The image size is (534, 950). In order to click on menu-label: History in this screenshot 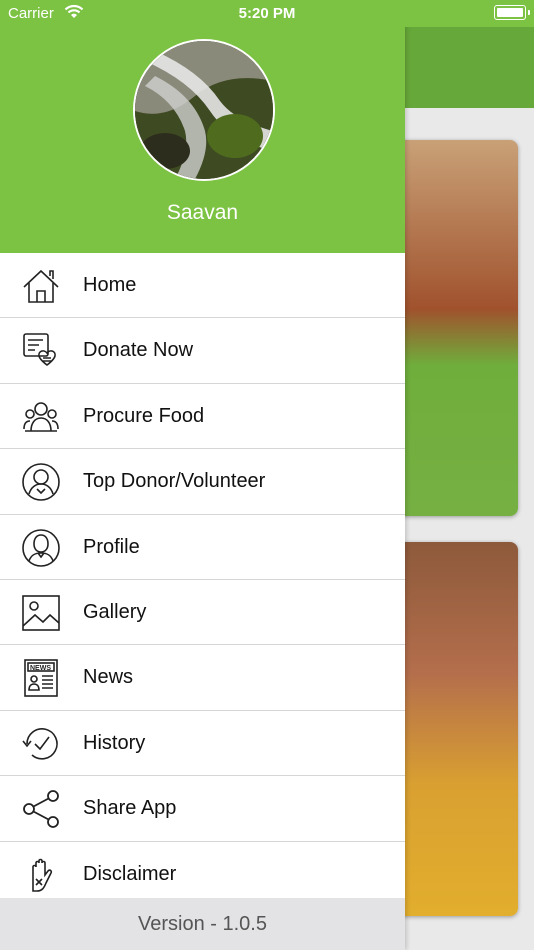, I will do `click(114, 742)`.